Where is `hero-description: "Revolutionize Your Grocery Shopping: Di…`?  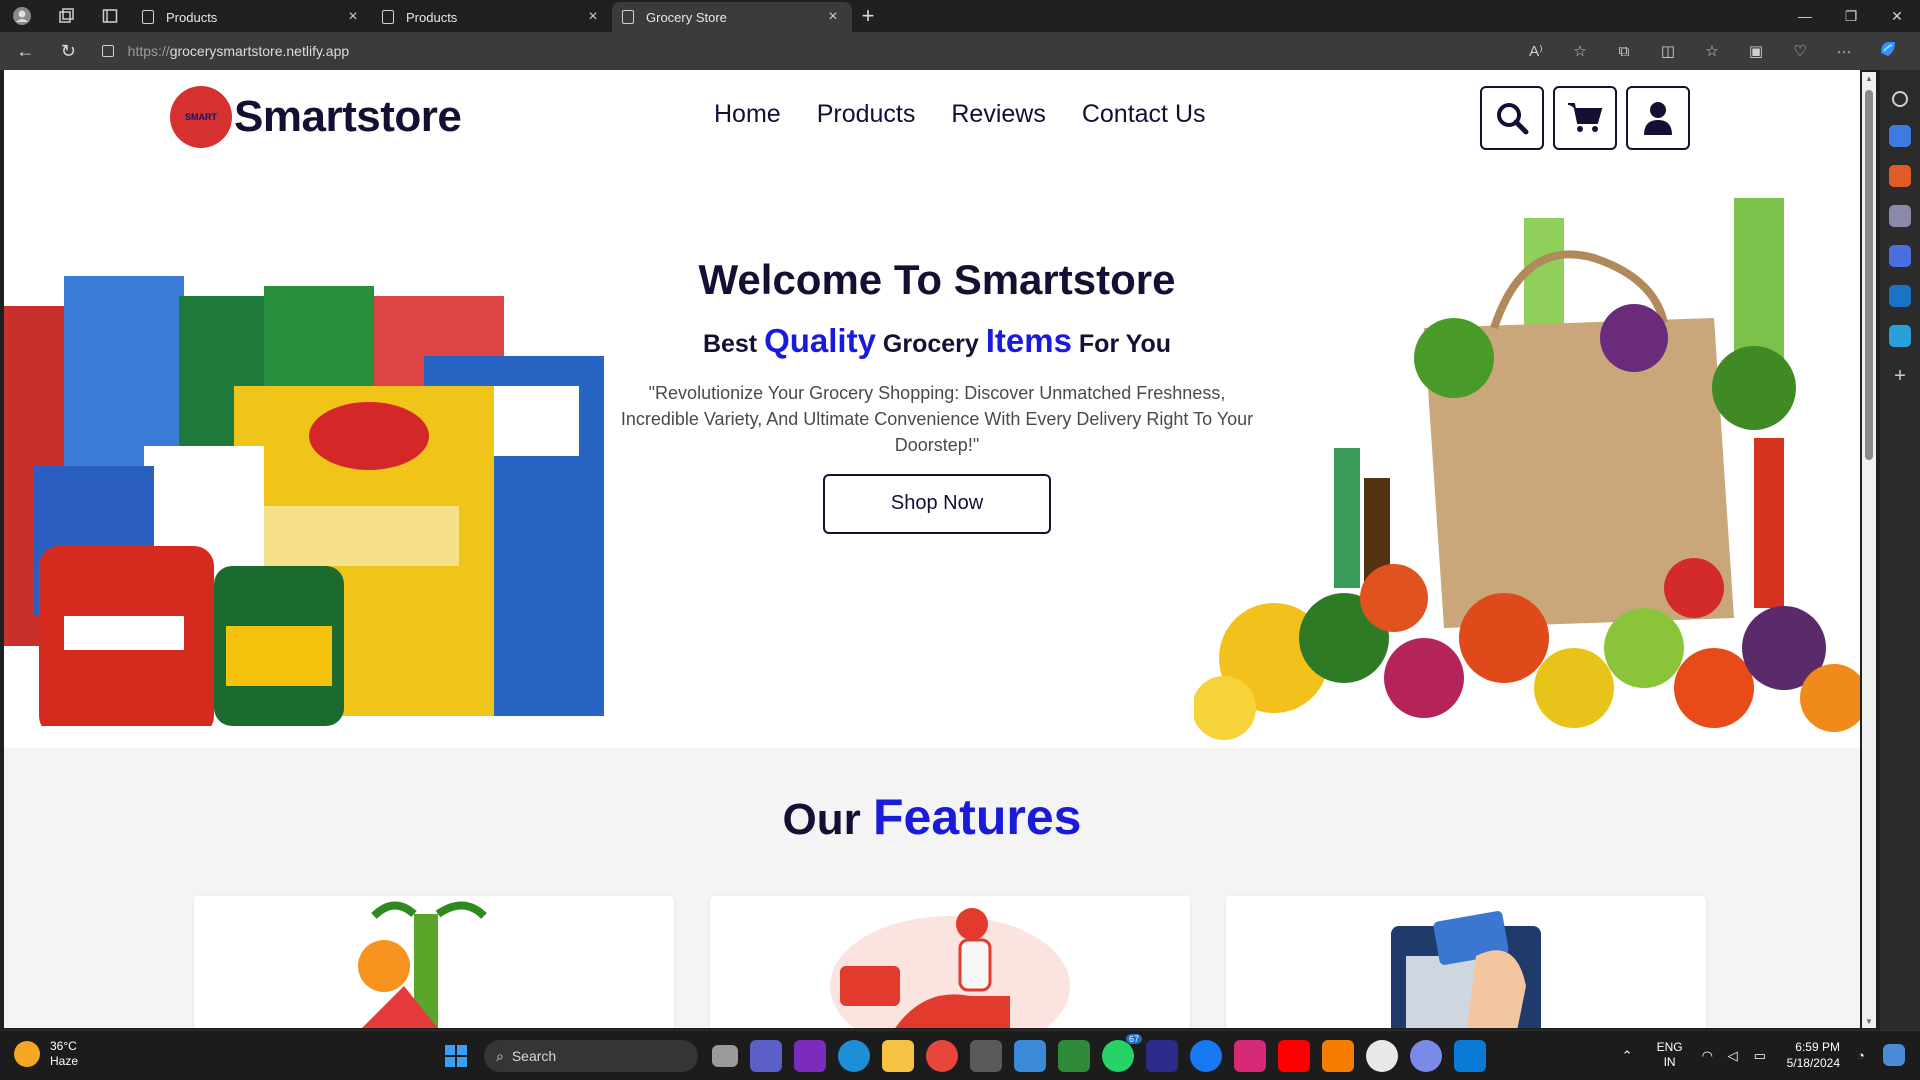 hero-description: "Revolutionize Your Grocery Shopping: Di… is located at coordinates (937, 419).